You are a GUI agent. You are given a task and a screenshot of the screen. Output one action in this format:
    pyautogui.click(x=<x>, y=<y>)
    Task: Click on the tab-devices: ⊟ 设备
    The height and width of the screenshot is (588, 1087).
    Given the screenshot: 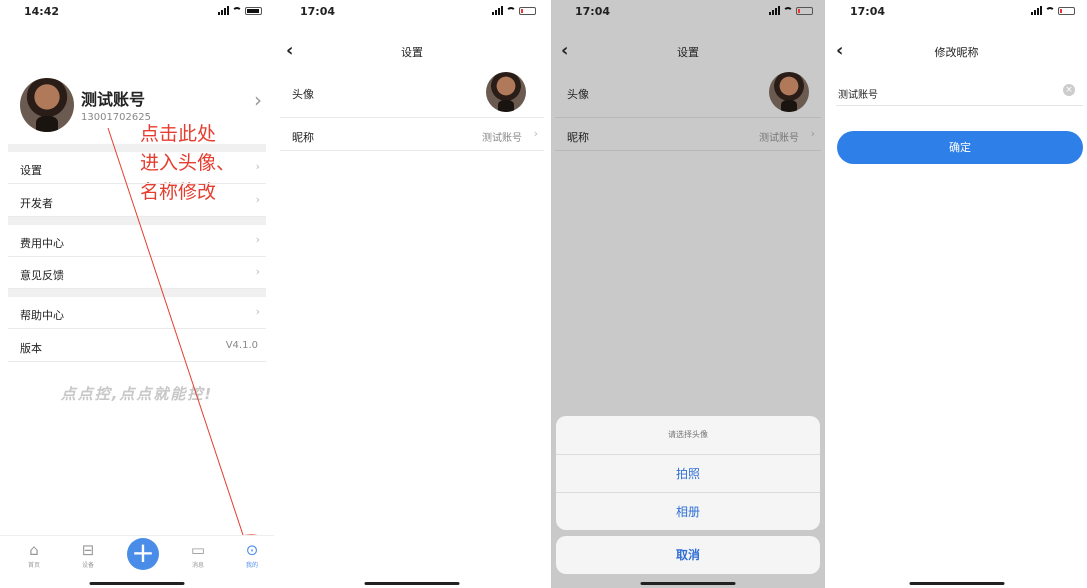 What is the action you would take?
    pyautogui.click(x=88, y=555)
    